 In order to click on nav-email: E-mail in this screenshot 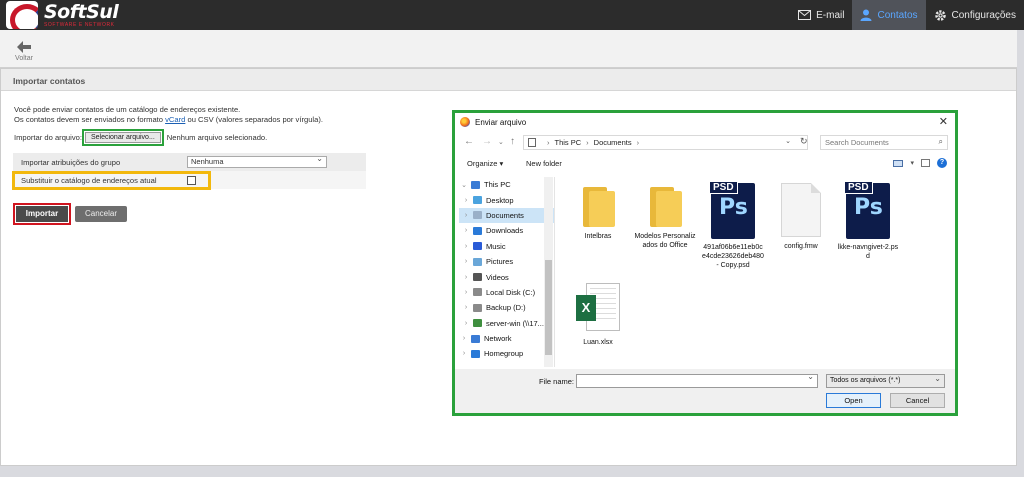, I will do `click(821, 15)`.